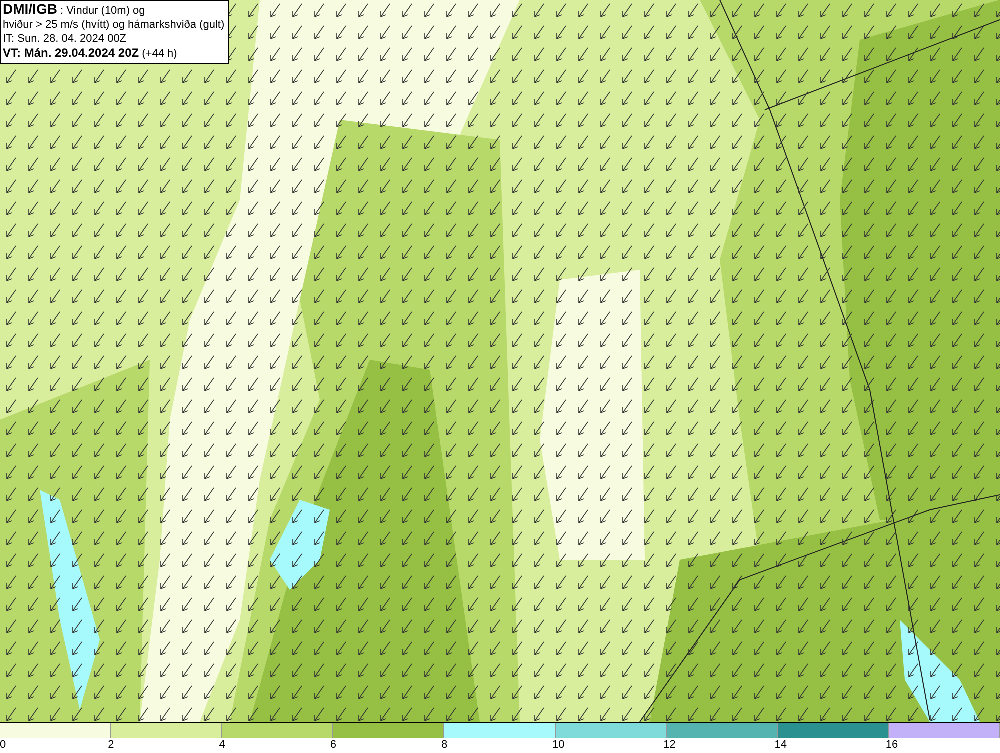 Image resolution: width=1000 pixels, height=753 pixels. Describe the element at coordinates (74, 10) in the screenshot. I see `header-text: DMI/IGB : Vindur (10m) og` at that location.